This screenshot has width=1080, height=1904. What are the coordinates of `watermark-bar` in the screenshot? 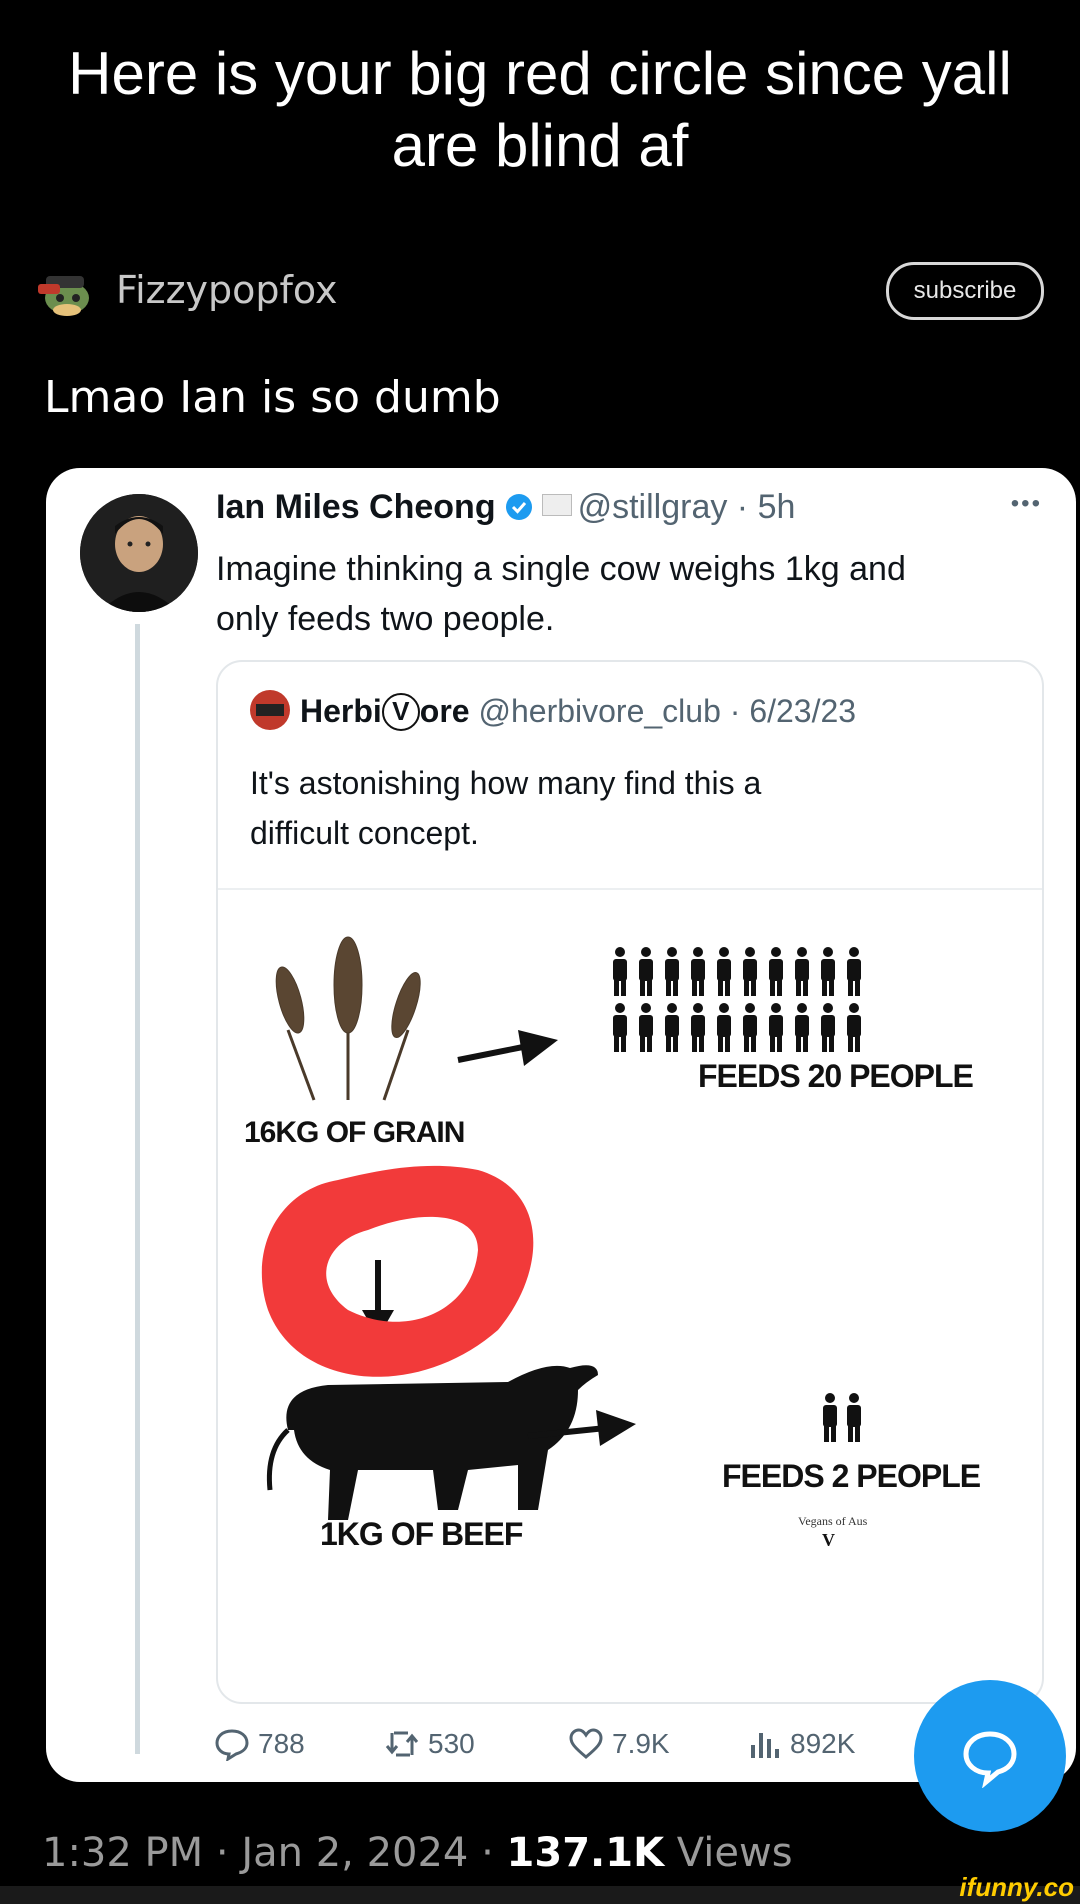 It's located at (540, 1895).